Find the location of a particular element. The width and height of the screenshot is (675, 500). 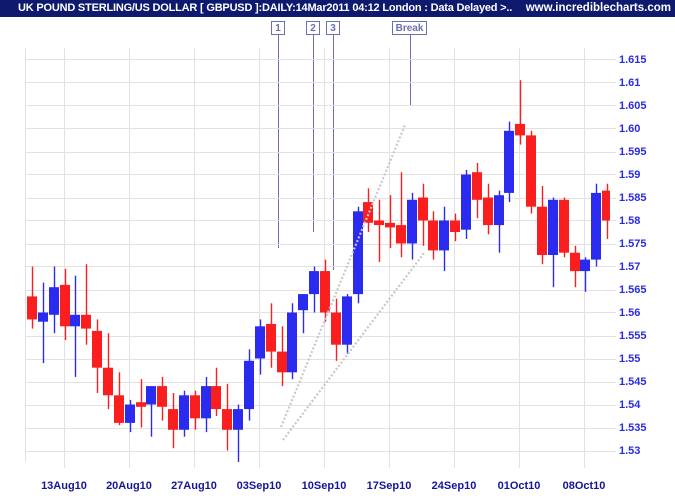

x-axis-tick-label: 13Aug10 is located at coordinates (64, 486).